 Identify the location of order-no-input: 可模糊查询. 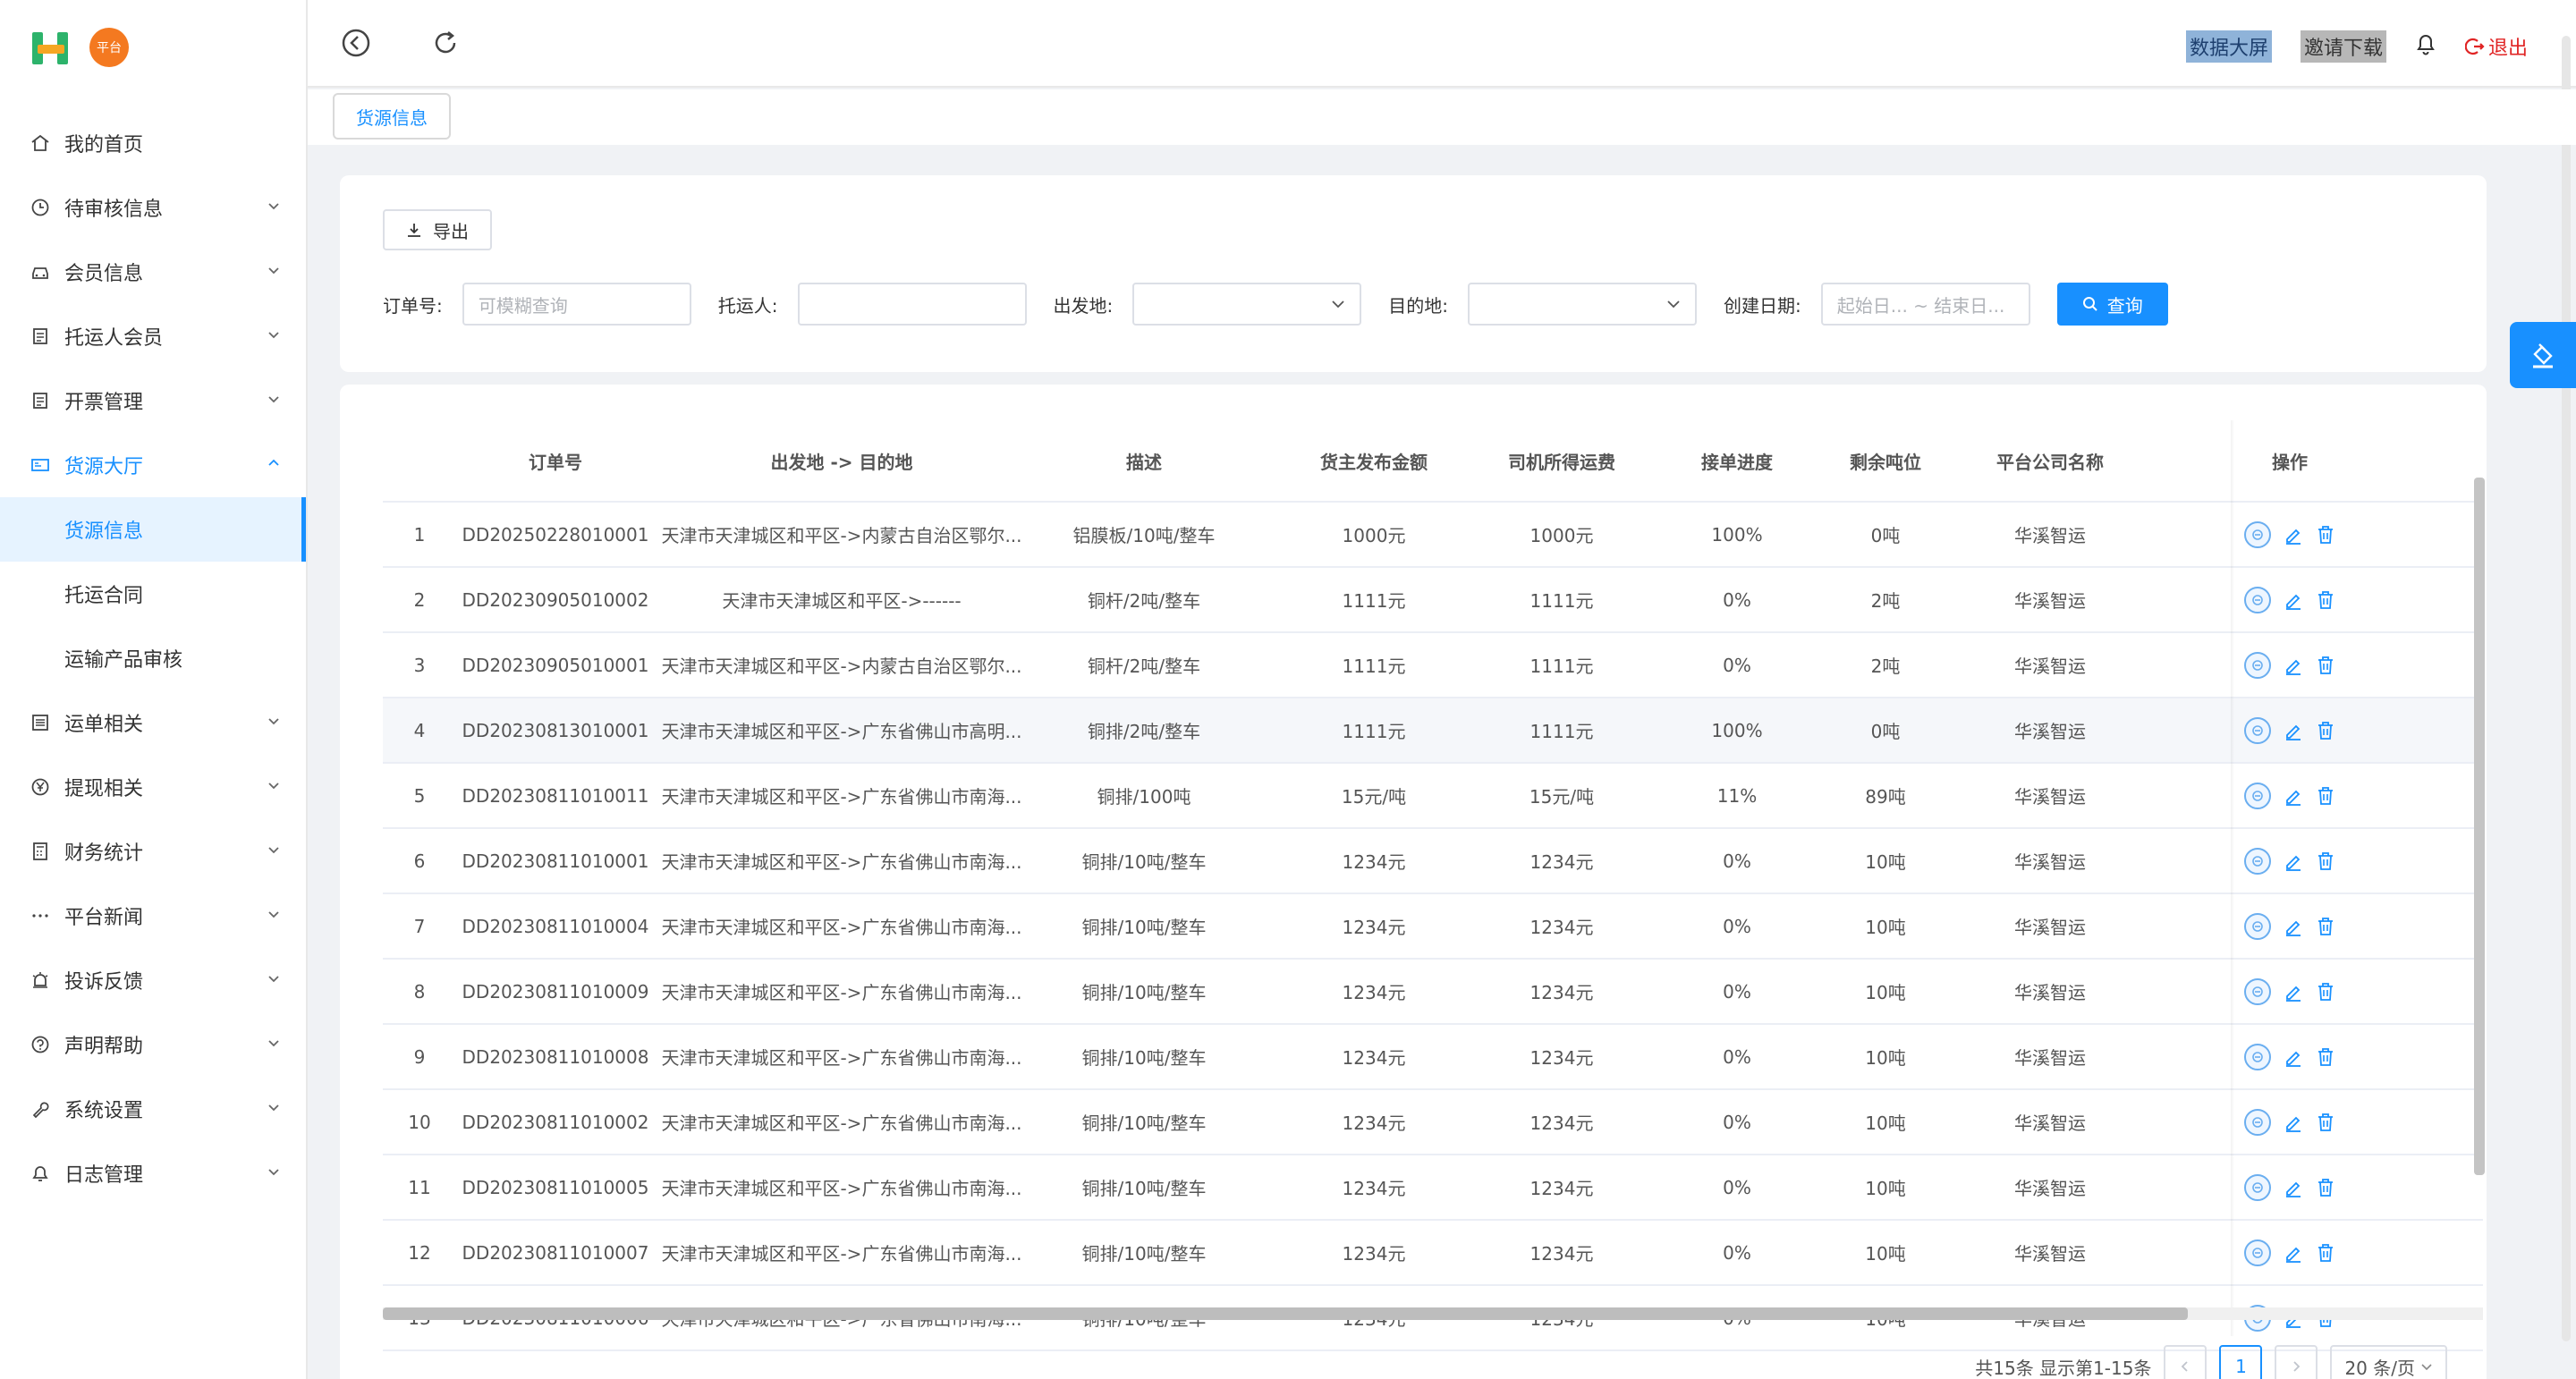
(576, 304).